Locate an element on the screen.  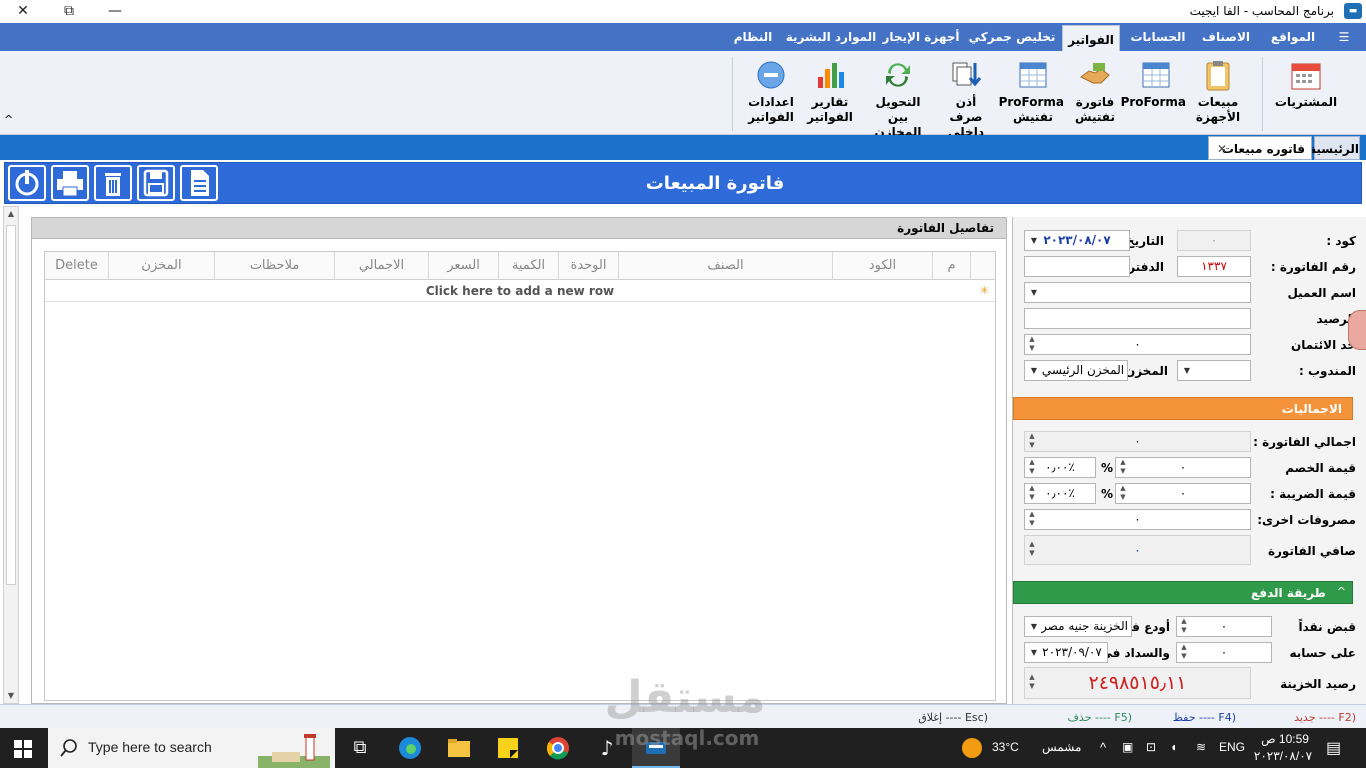
task-view-icon: ⧉ is located at coordinates (360, 748).